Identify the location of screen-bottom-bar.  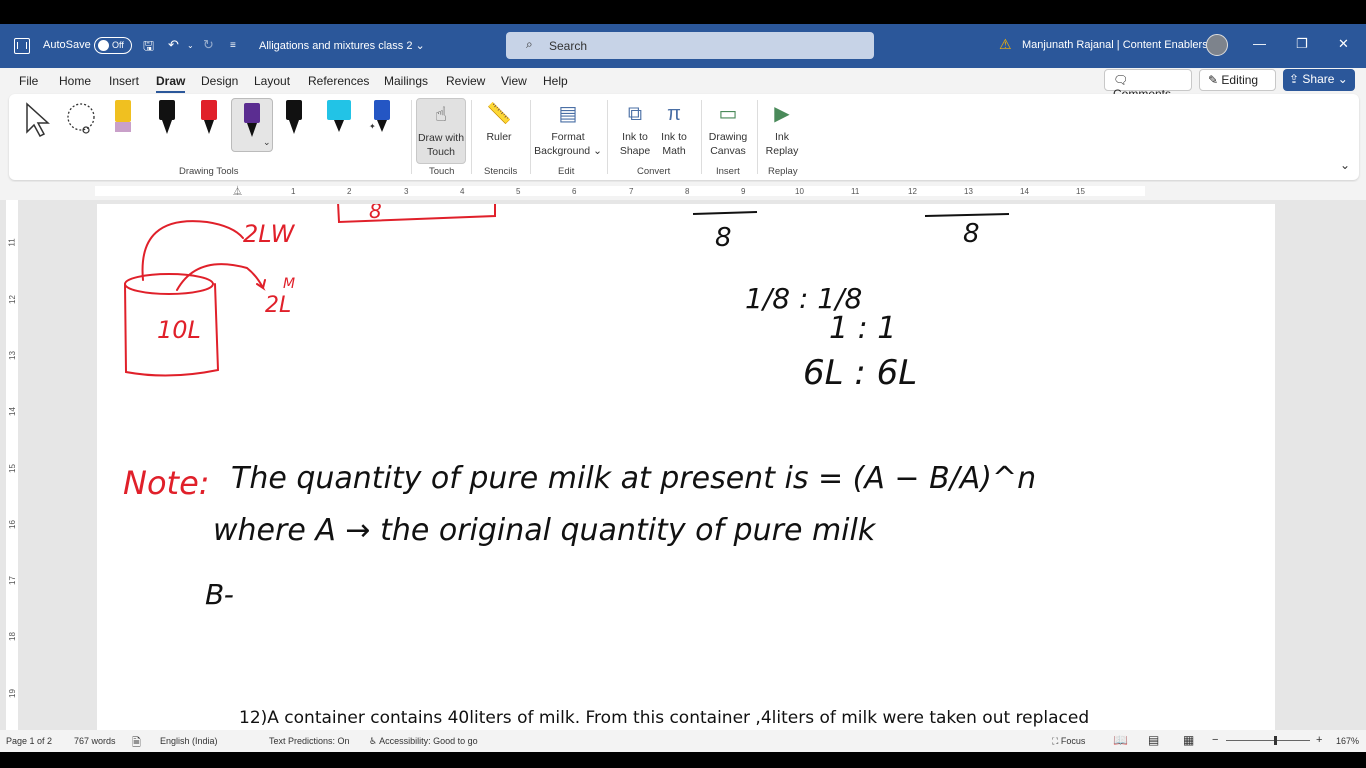
(683, 760).